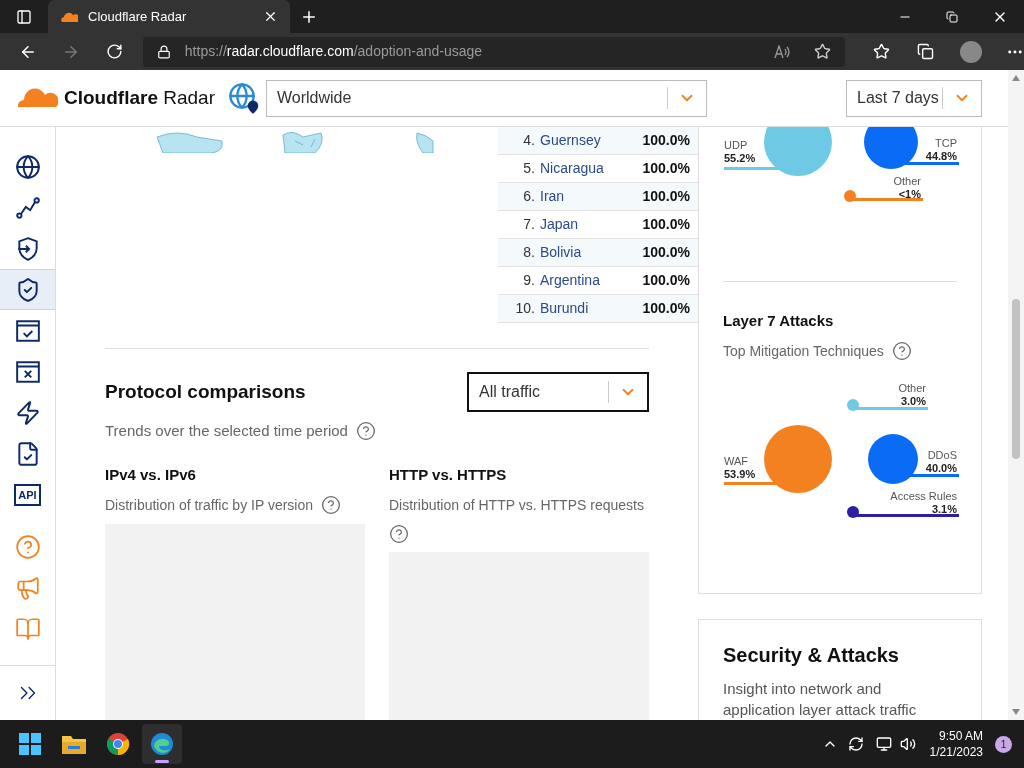 This screenshot has height=768, width=1024. Describe the element at coordinates (558, 392) in the screenshot. I see `traffic-select: All traffic` at that location.